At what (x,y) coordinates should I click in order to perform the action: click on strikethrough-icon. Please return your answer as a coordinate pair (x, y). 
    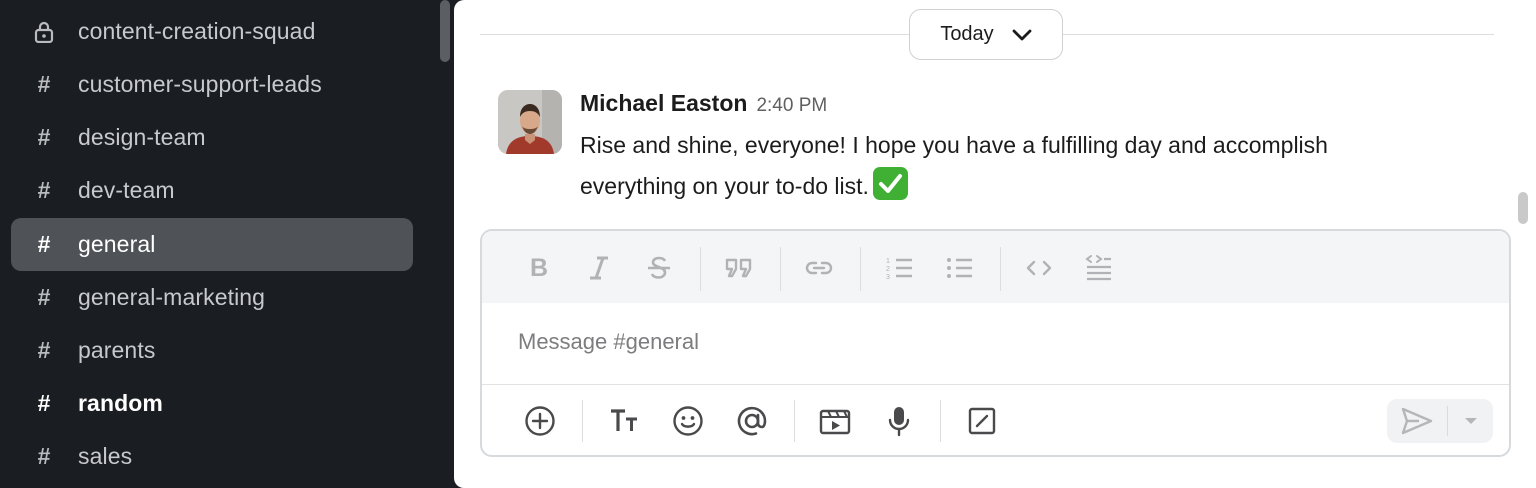
    Looking at the image, I should click on (659, 268).